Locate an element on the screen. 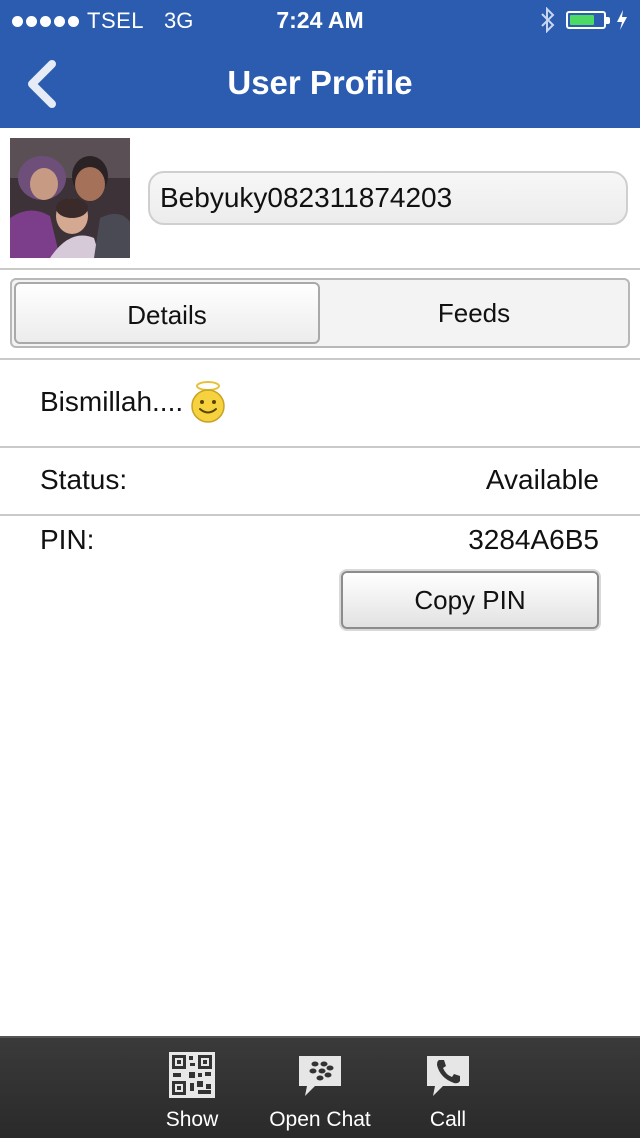  show-button: Show is located at coordinates (192, 1088).